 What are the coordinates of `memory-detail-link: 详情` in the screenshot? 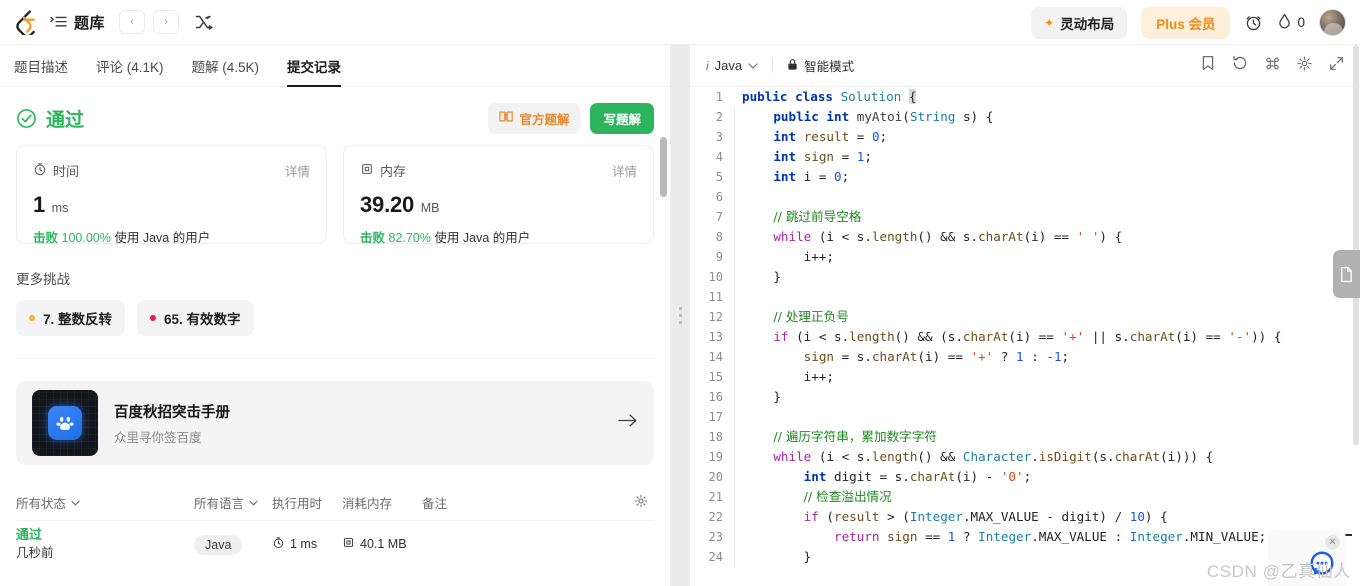 It's located at (624, 170).